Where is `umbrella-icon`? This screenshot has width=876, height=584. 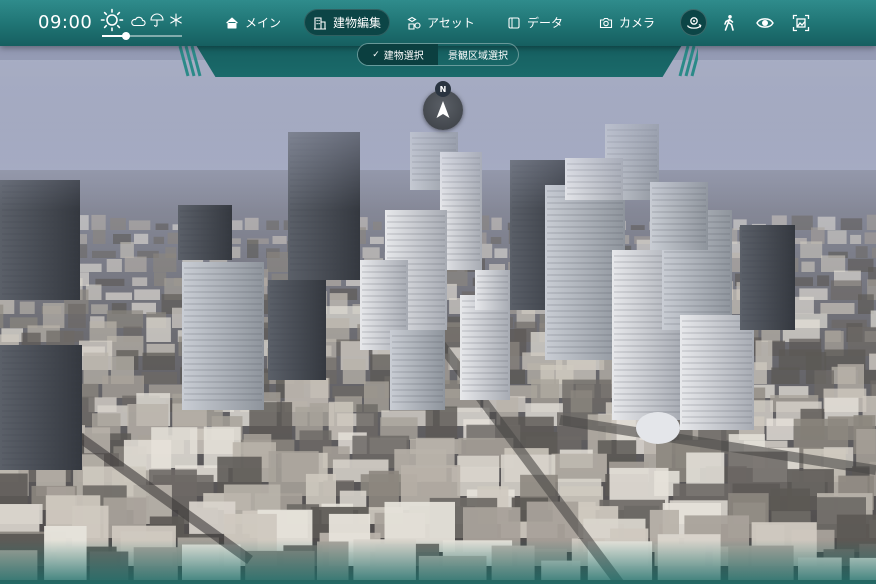
umbrella-icon is located at coordinates (157, 20).